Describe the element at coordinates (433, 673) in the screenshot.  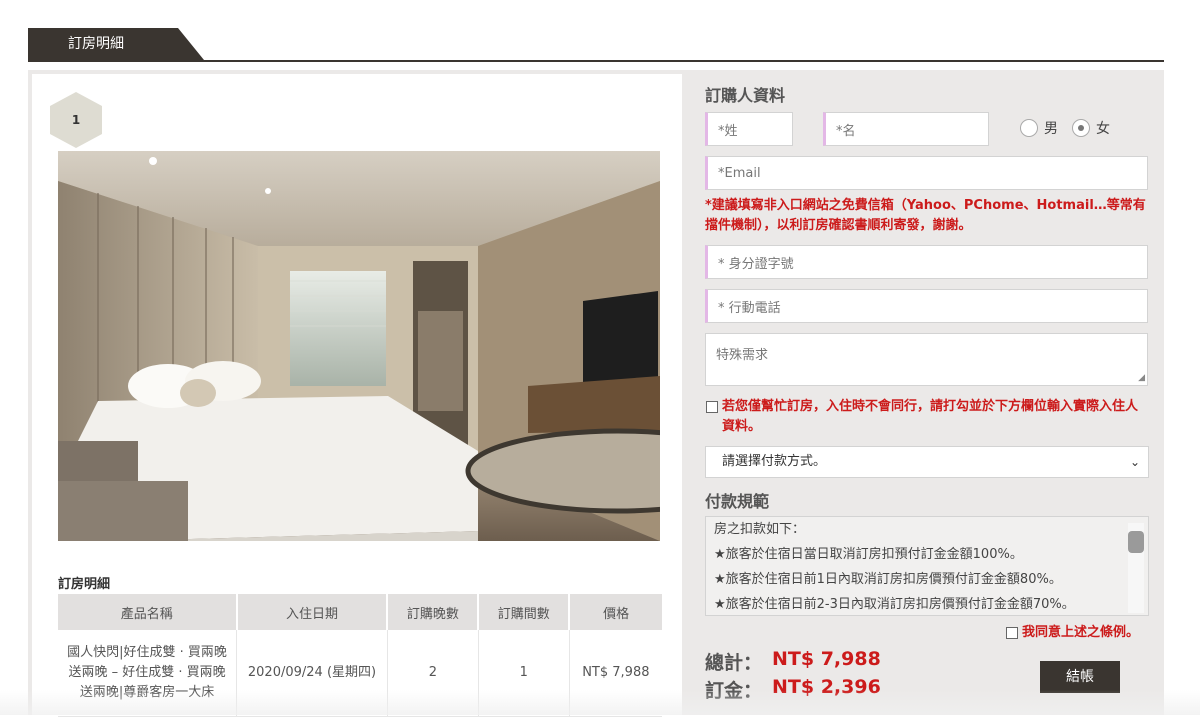
I see `cell-nights: 2` at that location.